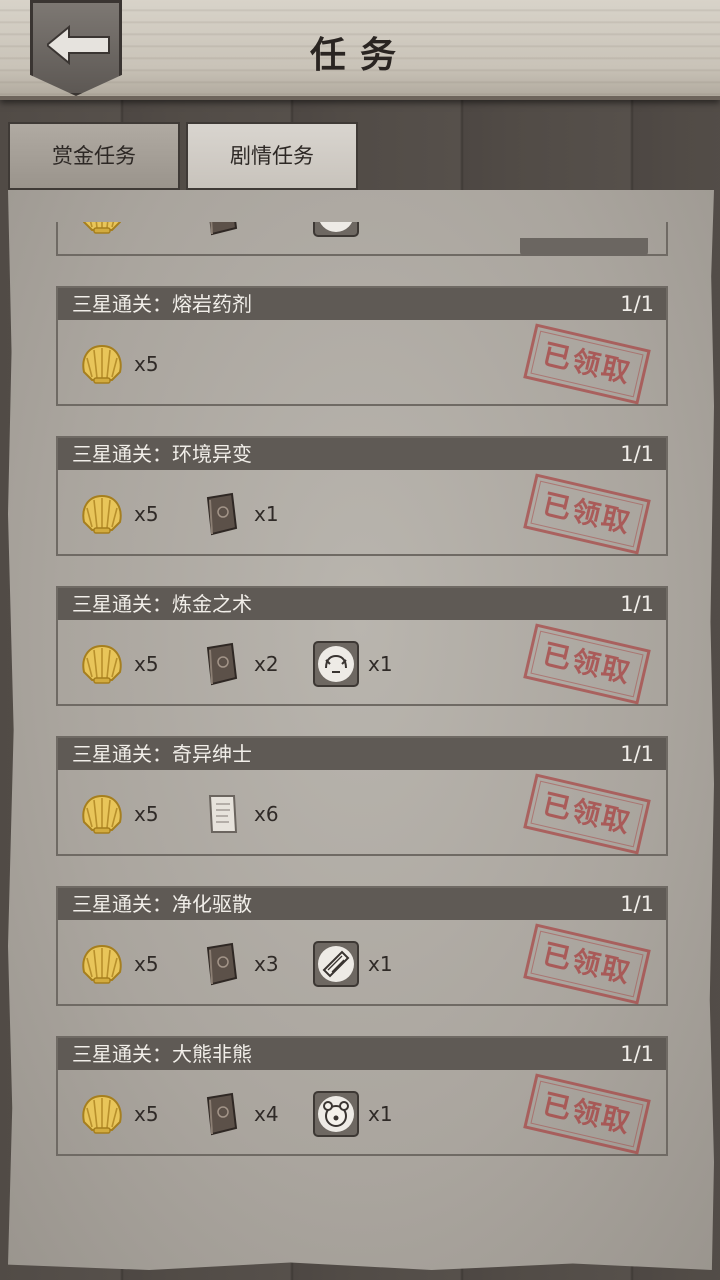  What do you see at coordinates (362, 1096) in the screenshot?
I see `quest-card: 三星通关：大熊非熊 1/1 x5 x4 x1 已领取` at bounding box center [362, 1096].